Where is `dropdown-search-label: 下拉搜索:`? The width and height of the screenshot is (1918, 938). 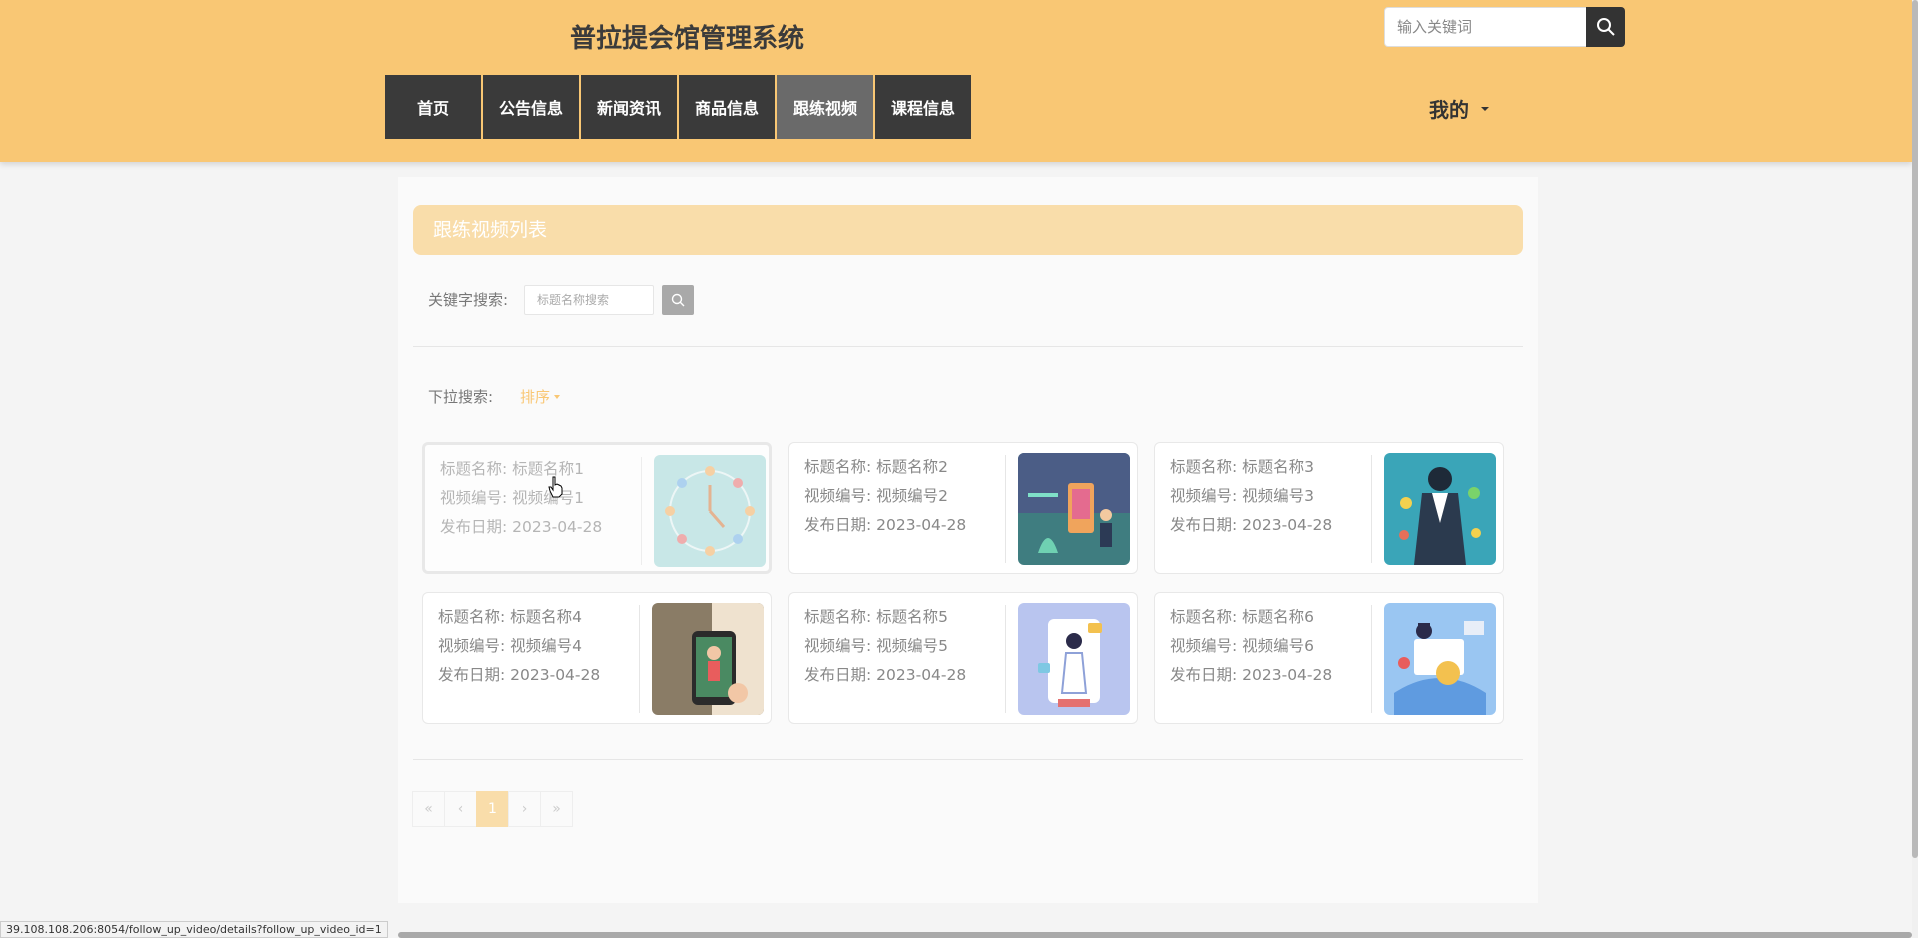 dropdown-search-label: 下拉搜索: is located at coordinates (461, 397).